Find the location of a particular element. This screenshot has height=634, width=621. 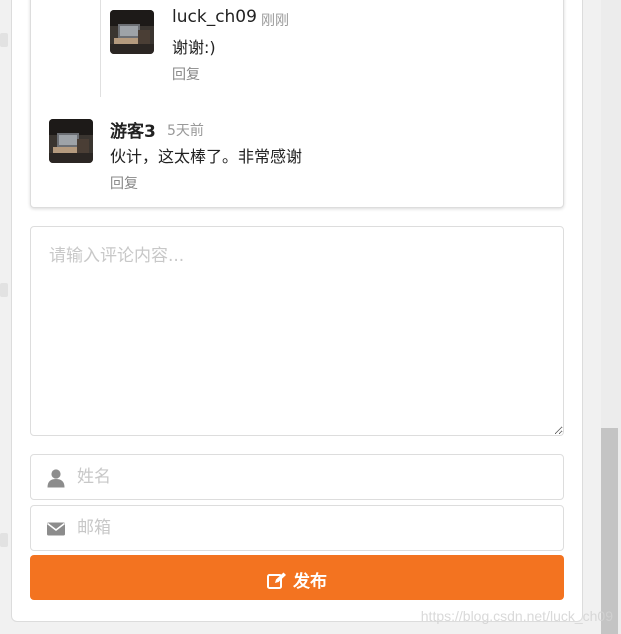

comment-content: 谢谢:) is located at coordinates (194, 47).